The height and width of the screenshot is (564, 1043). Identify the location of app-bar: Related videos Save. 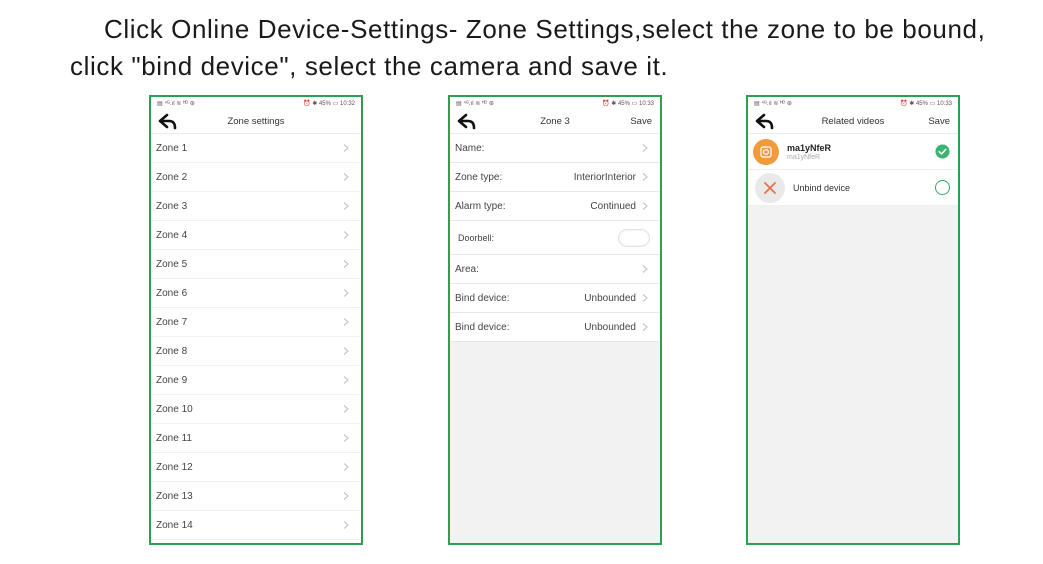
(853, 122).